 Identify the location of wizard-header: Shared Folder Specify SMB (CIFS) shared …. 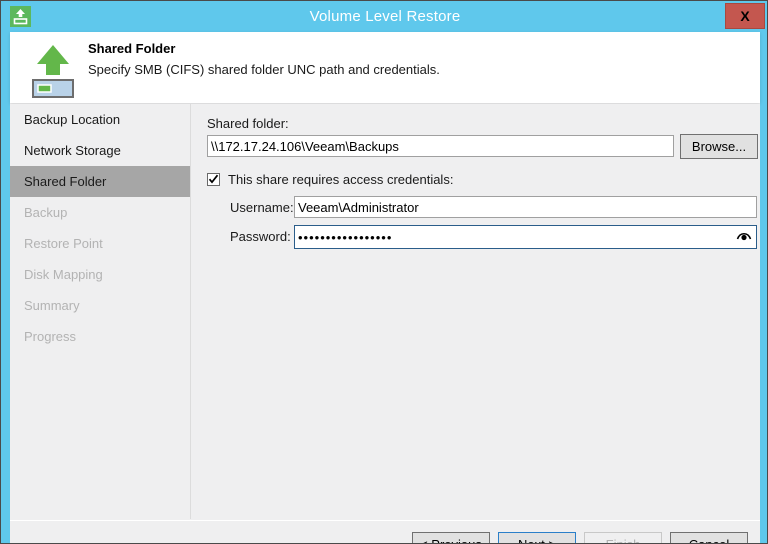
(385, 67).